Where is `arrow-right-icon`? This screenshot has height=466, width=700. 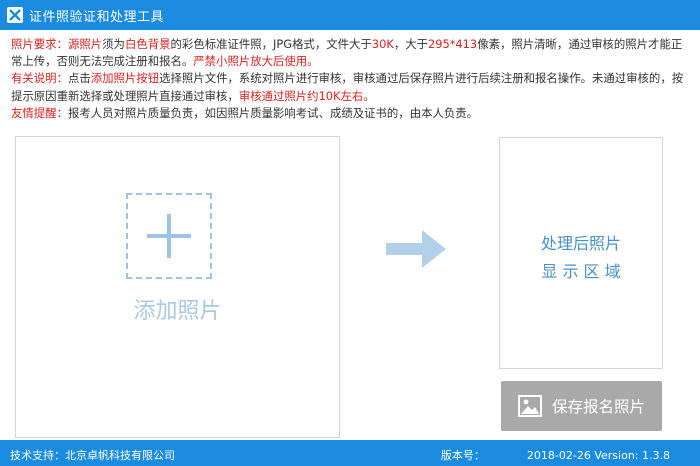
arrow-right-icon is located at coordinates (416, 249).